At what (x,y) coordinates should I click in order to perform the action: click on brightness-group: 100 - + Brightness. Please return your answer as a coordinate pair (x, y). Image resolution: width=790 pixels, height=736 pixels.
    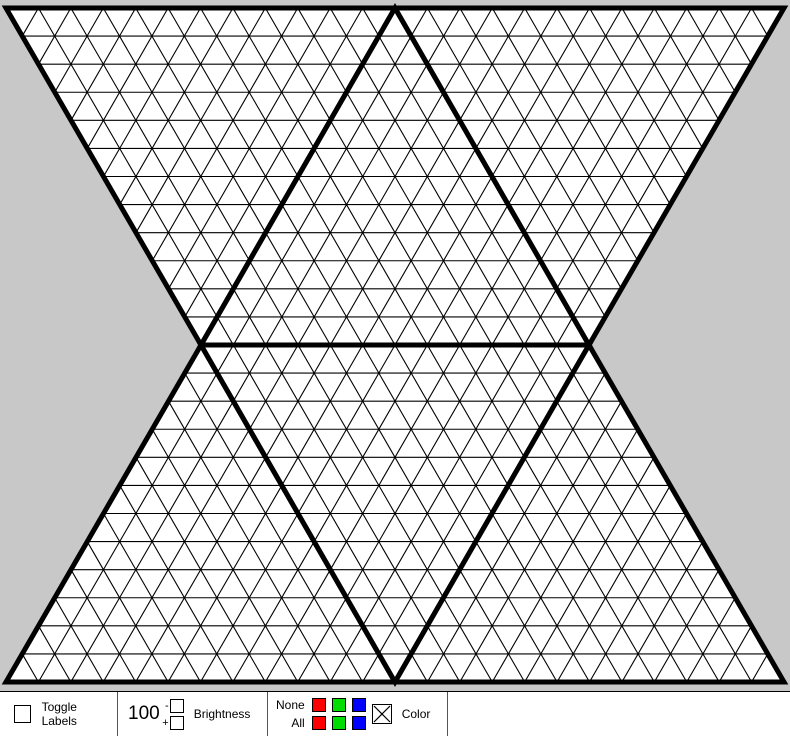
    Looking at the image, I should click on (193, 714).